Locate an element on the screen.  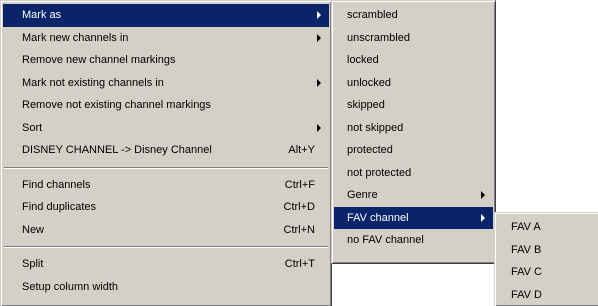
menu-item-label: Split is located at coordinates (32, 264).